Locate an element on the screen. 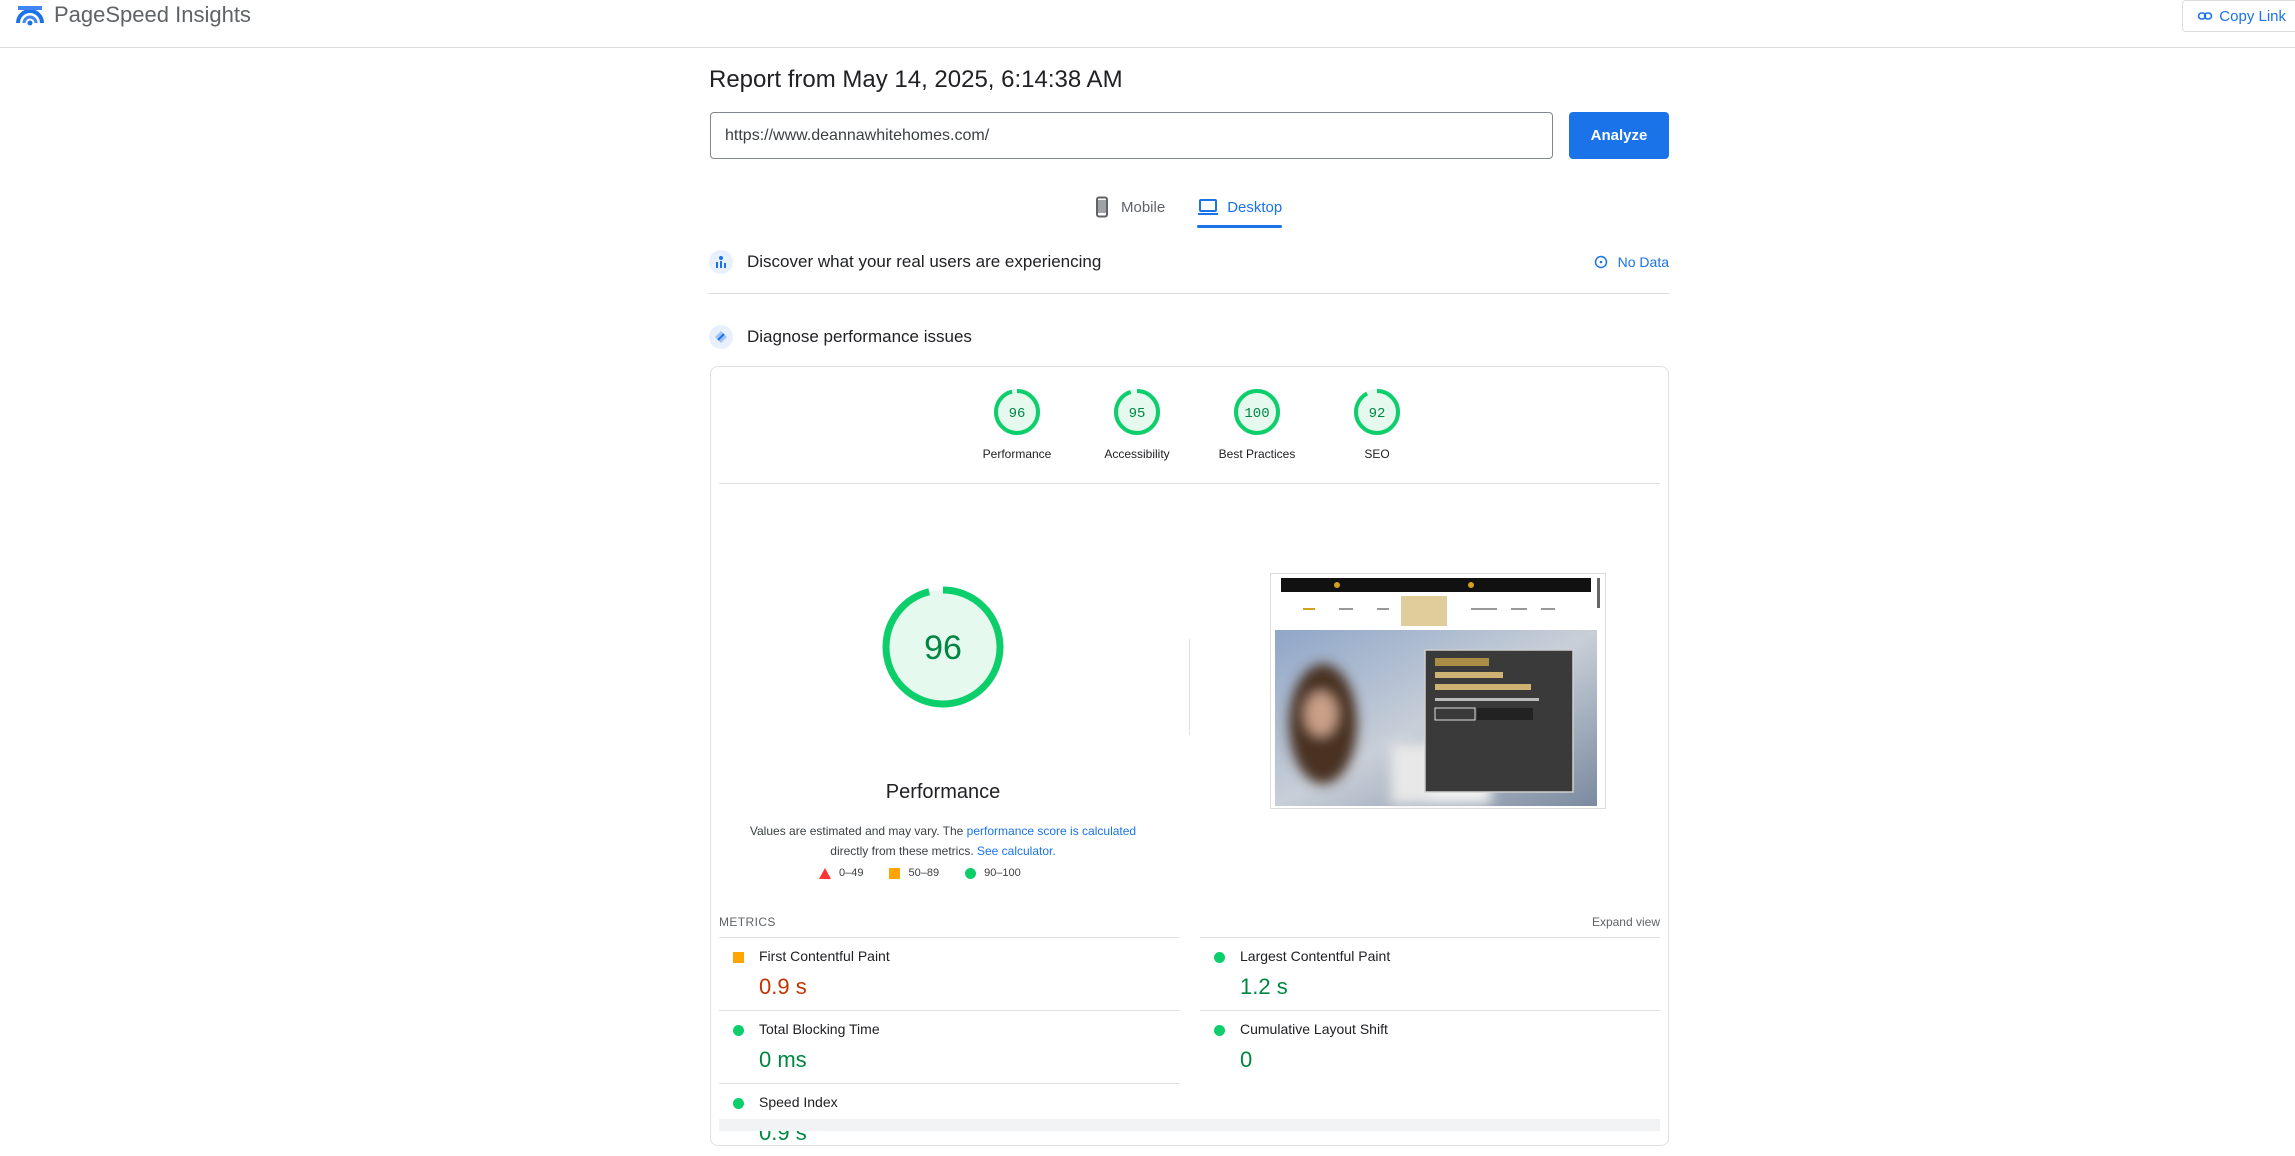 Image resolution: width=2295 pixels, height=1156 pixels. gauge-performance: 96 Performance is located at coordinates (1017, 424).